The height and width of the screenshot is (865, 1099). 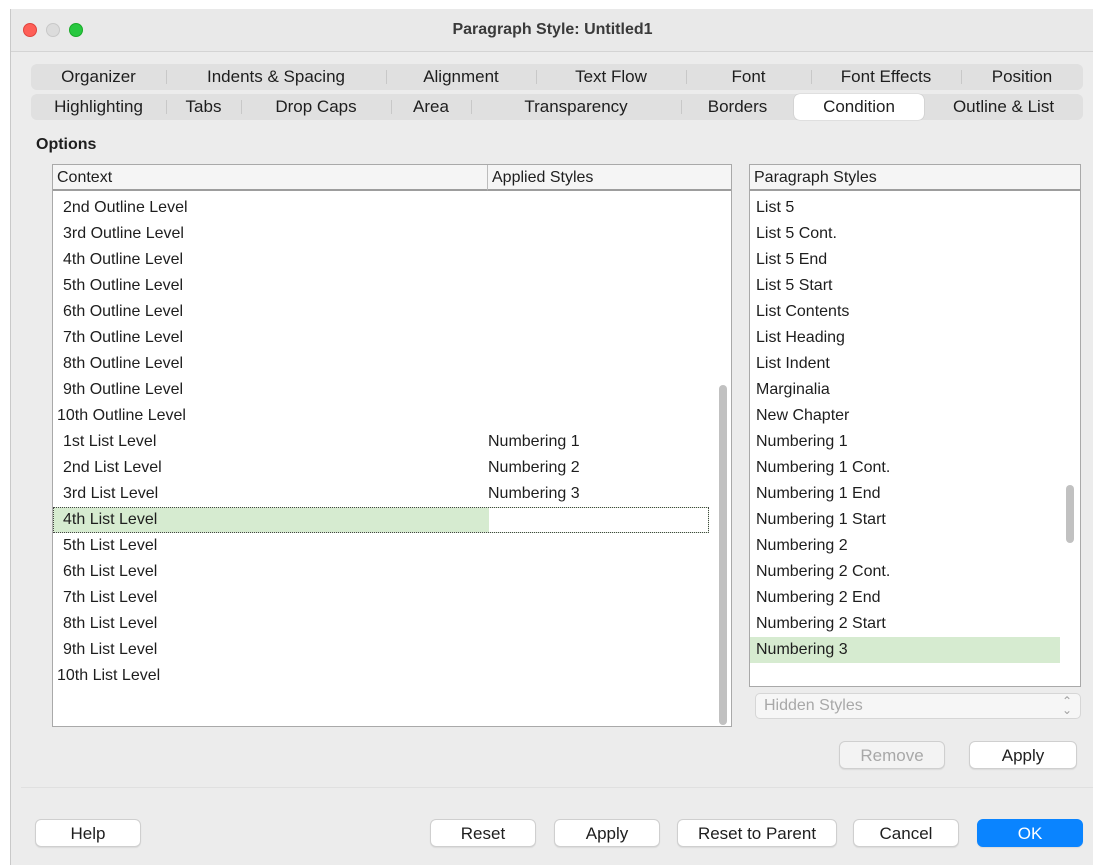 What do you see at coordinates (905, 208) in the screenshot?
I see `list-item: List 5` at bounding box center [905, 208].